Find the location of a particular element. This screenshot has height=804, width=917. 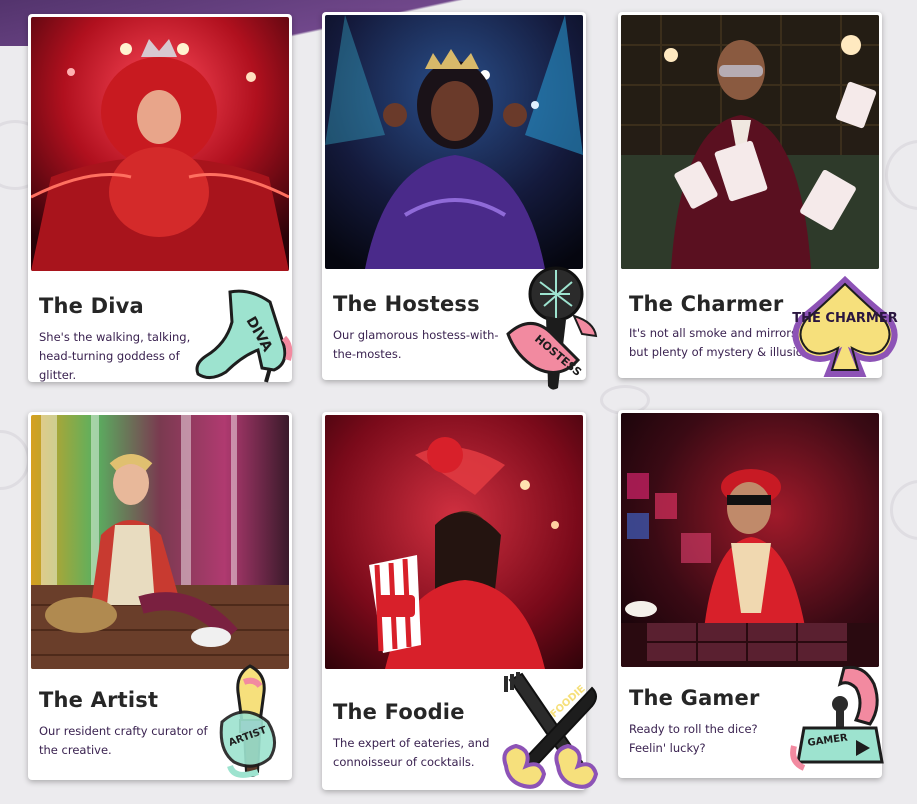

foodie-photo is located at coordinates (454, 542).